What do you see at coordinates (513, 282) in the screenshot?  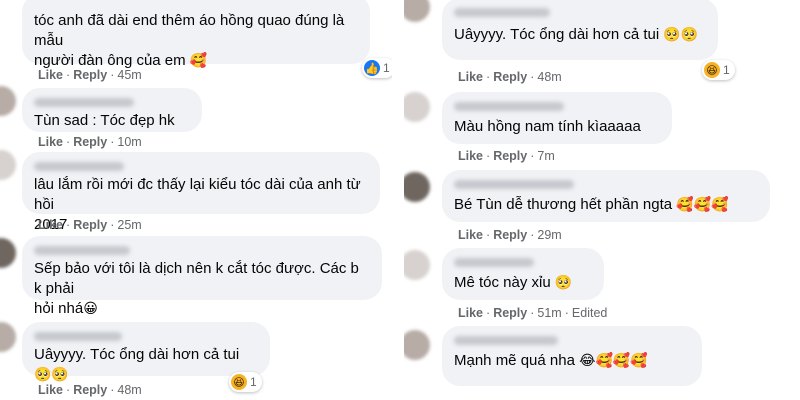 I see `comment-text: Mê tóc này xỉu 🥺` at bounding box center [513, 282].